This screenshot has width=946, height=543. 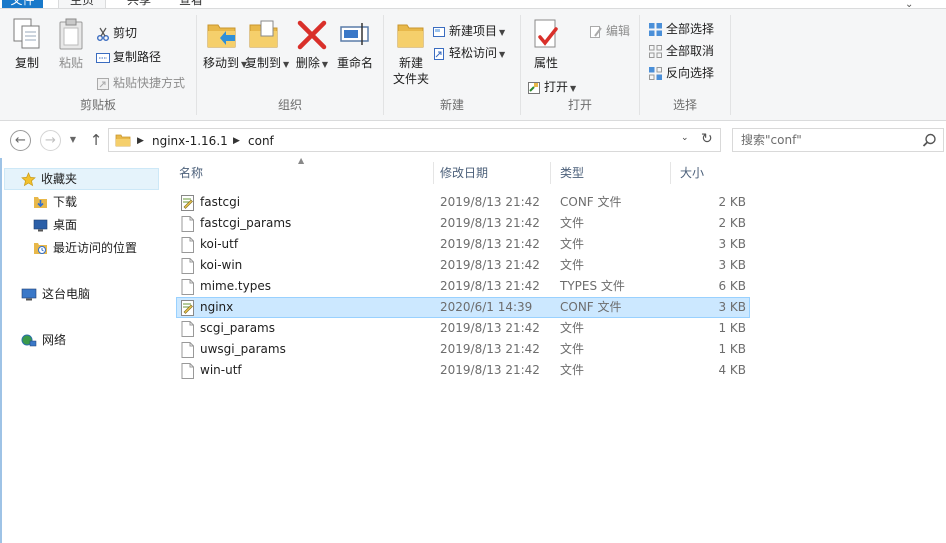 What do you see at coordinates (823, 140) in the screenshot?
I see `search-input` at bounding box center [823, 140].